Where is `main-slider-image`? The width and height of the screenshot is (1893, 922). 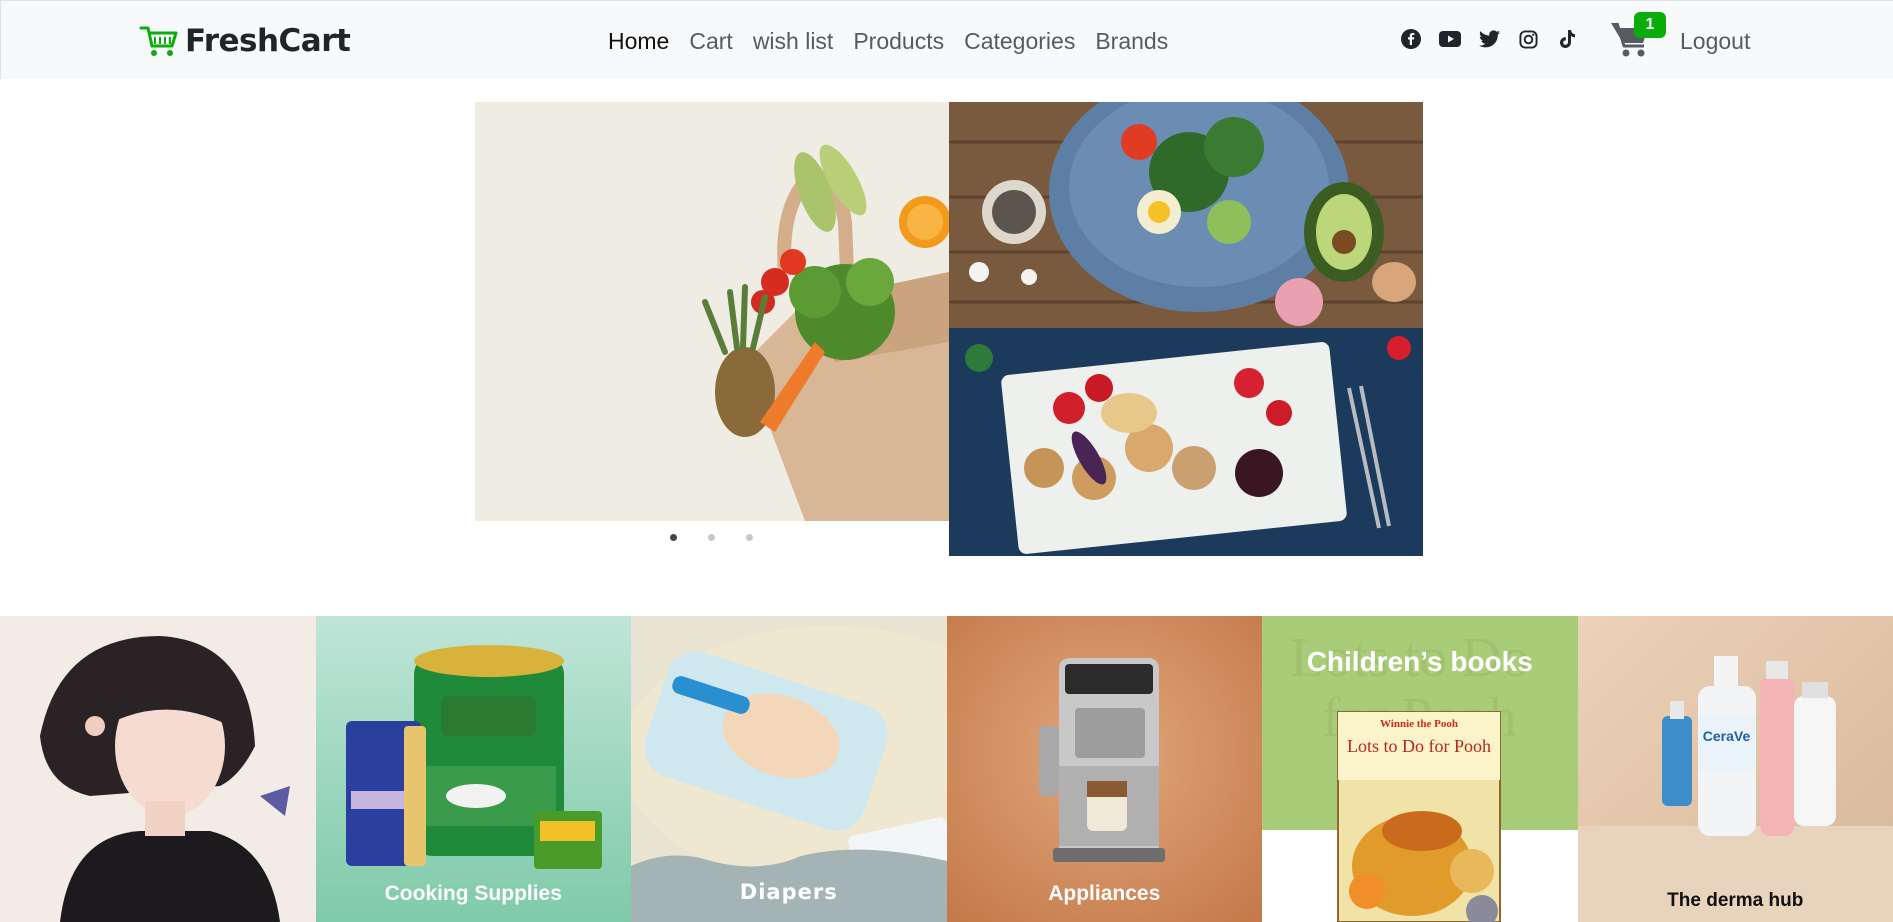 main-slider-image is located at coordinates (712, 311).